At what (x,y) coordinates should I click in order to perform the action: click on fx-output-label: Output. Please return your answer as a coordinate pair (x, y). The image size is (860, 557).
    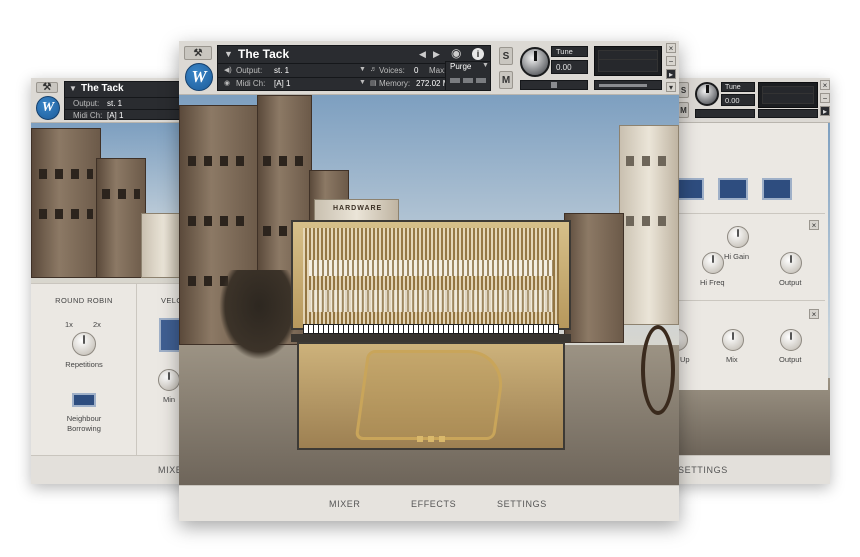
    Looking at the image, I should click on (790, 359).